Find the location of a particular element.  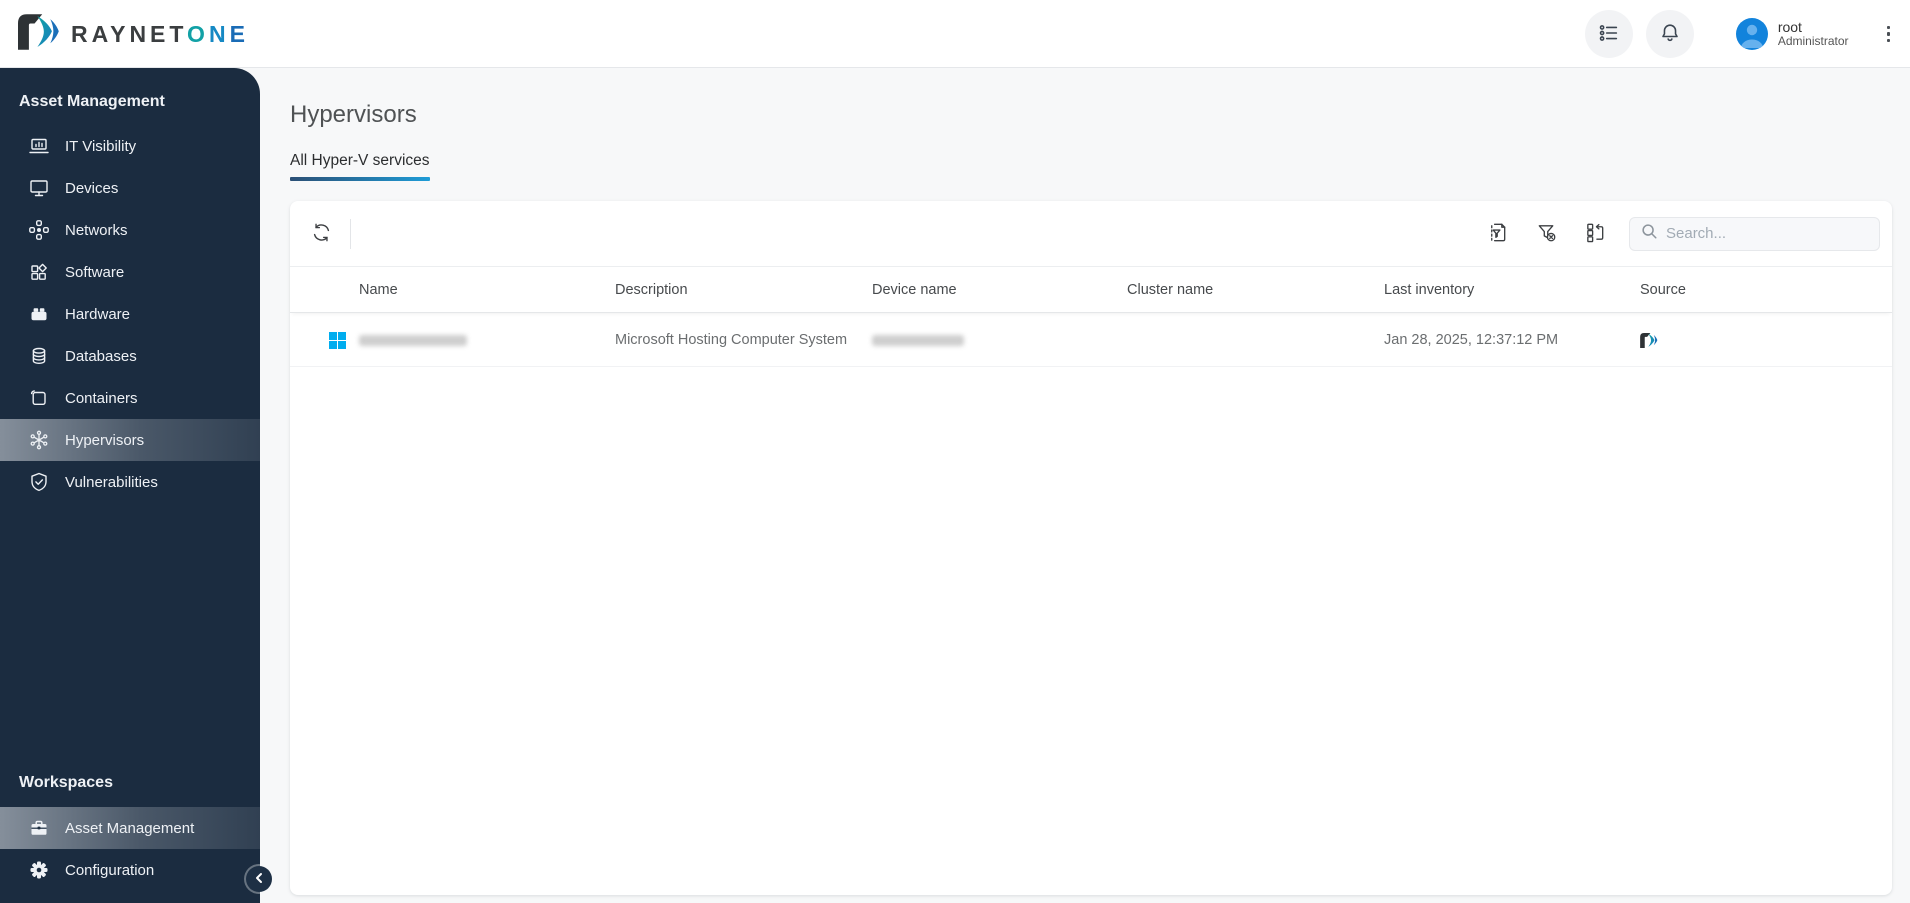

laptop-chart-icon is located at coordinates (39, 146).